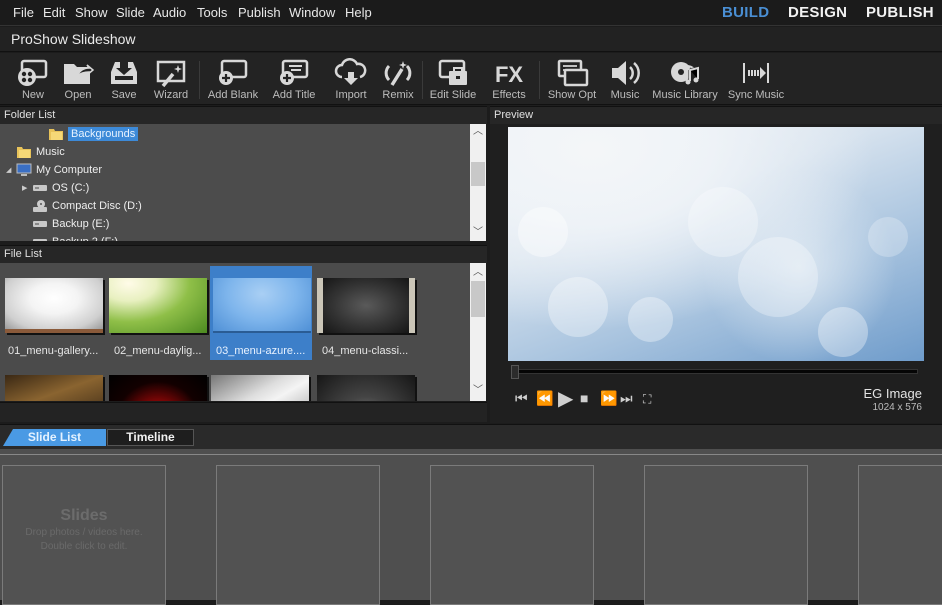  What do you see at coordinates (897, 407) in the screenshot?
I see `preview-dimensions: 1024 x 576` at bounding box center [897, 407].